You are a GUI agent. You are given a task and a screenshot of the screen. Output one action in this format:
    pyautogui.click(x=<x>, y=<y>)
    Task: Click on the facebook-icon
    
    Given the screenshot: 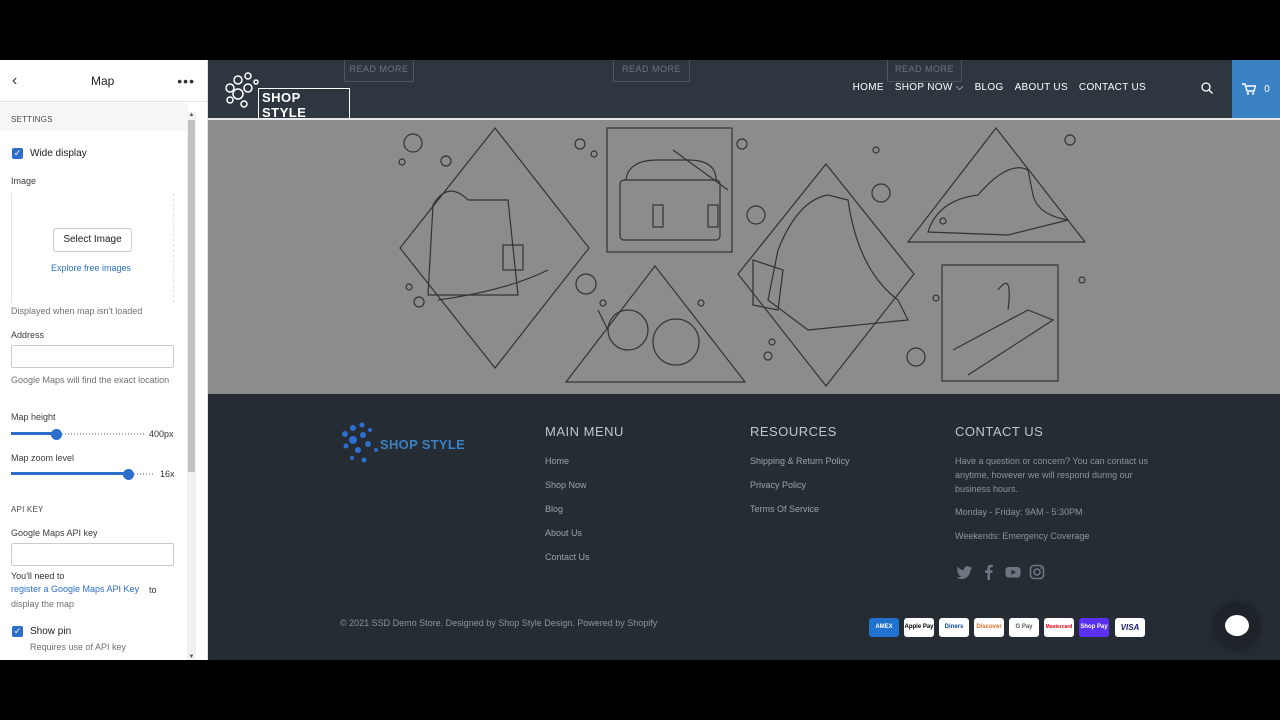 What is the action you would take?
    pyautogui.click(x=989, y=572)
    